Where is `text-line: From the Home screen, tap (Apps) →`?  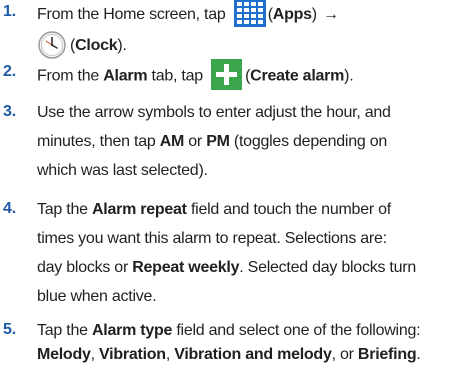 text-line: From the Home screen, tap (Apps) → is located at coordinates (253, 13).